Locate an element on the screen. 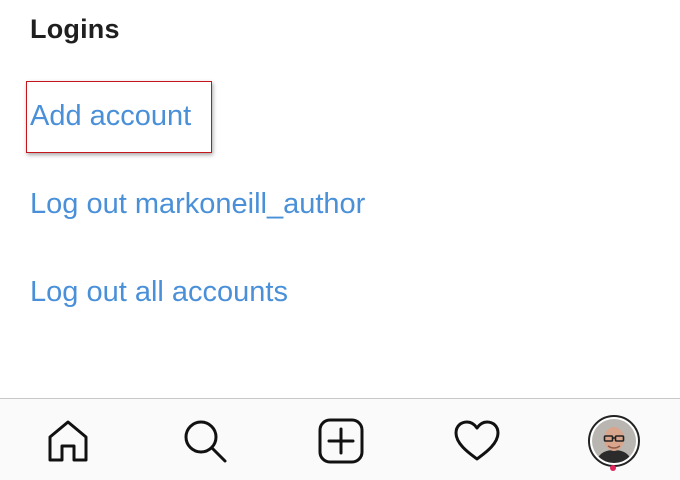 The height and width of the screenshot is (480, 680). tab-home is located at coordinates (68, 441).